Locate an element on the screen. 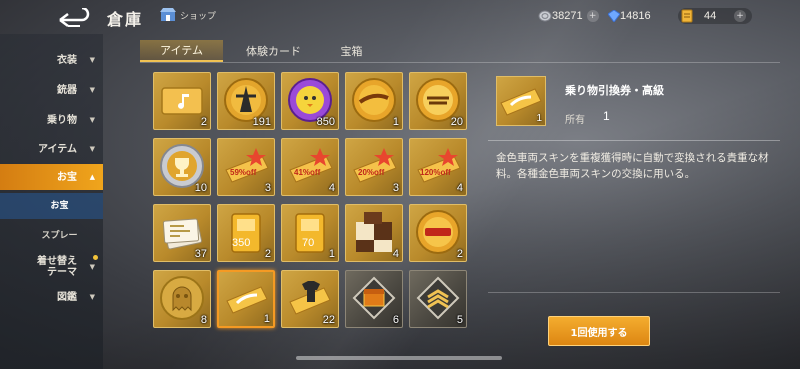 This screenshot has width=800, height=369. event-coin-icon is located at coordinates (374, 100).